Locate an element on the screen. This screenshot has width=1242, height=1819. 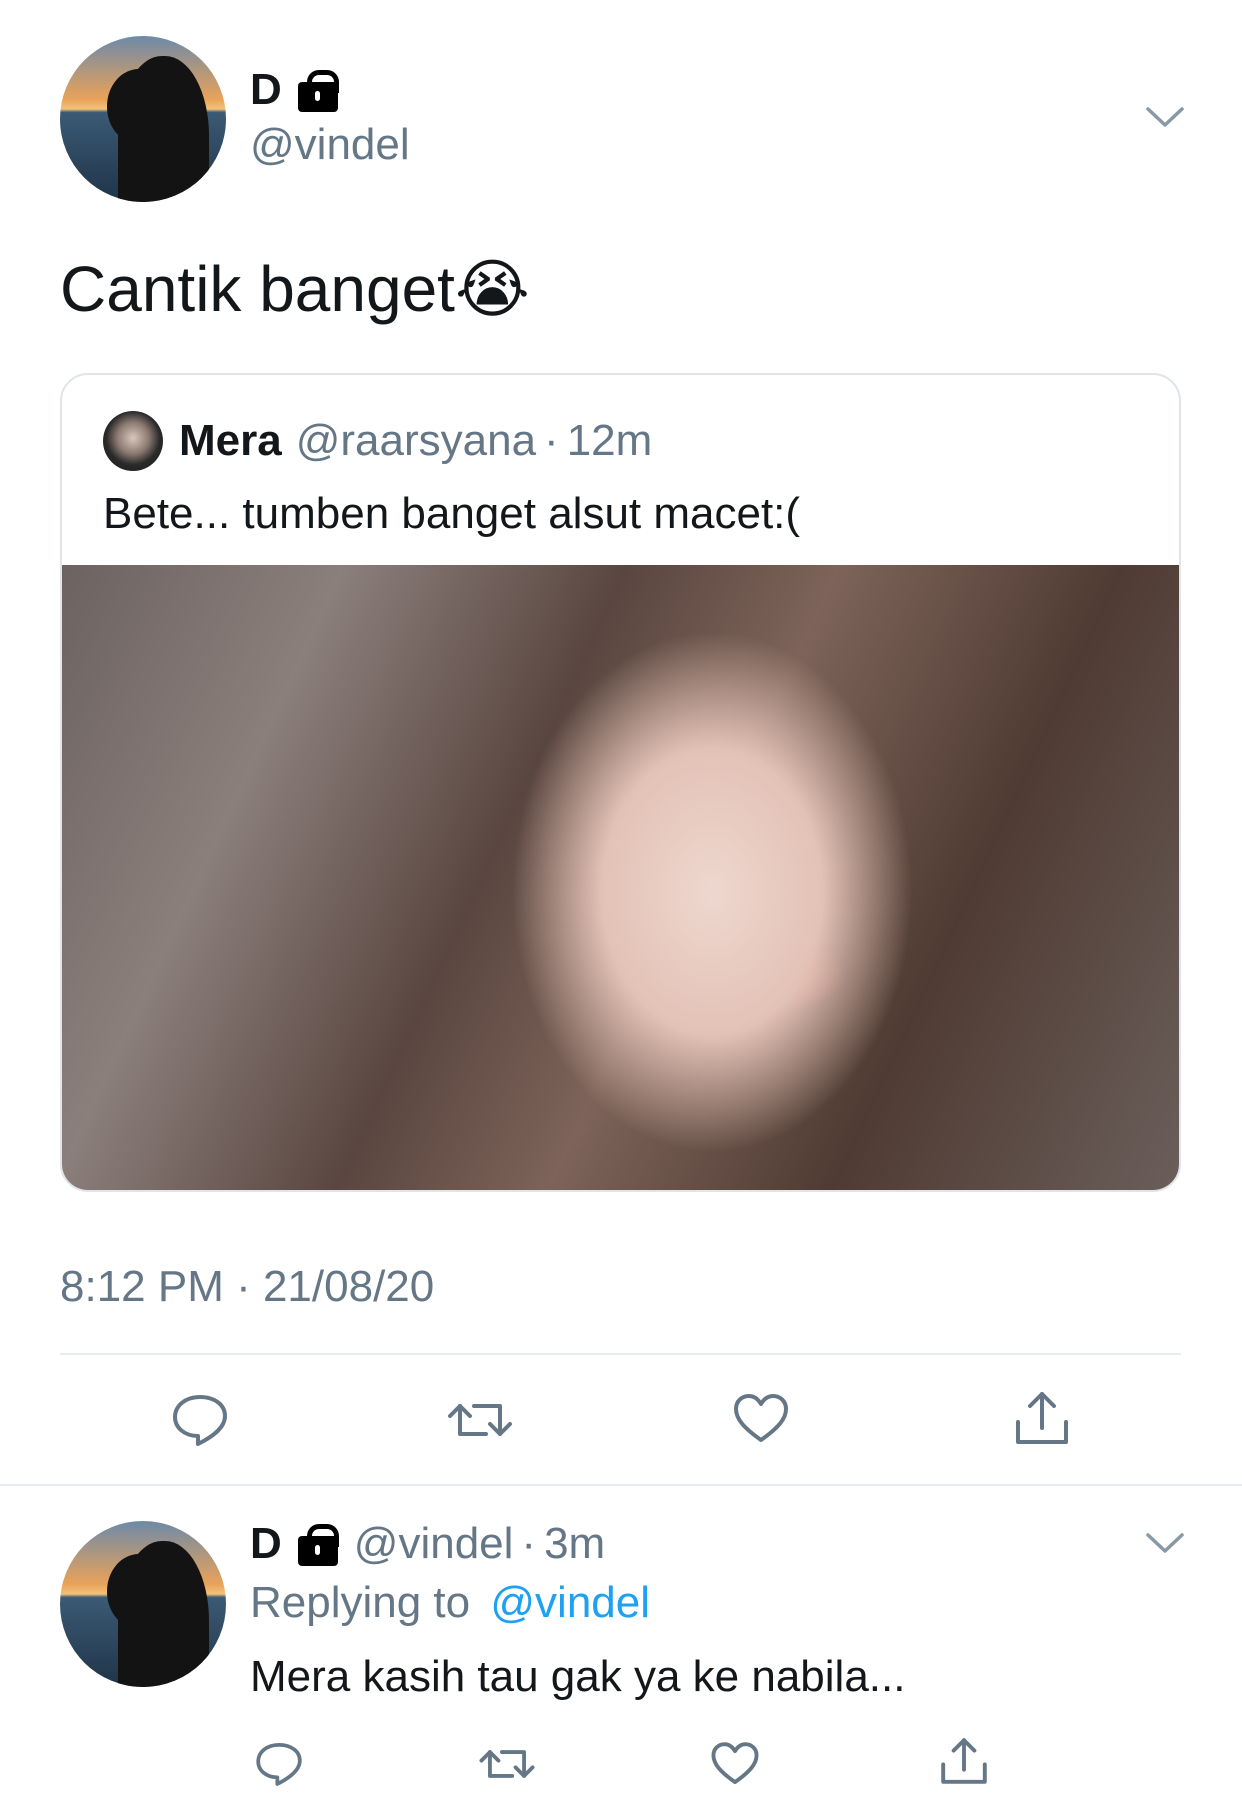
quoted-text: Bete... tumben banget alsut macet:( is located at coordinates (452, 513).